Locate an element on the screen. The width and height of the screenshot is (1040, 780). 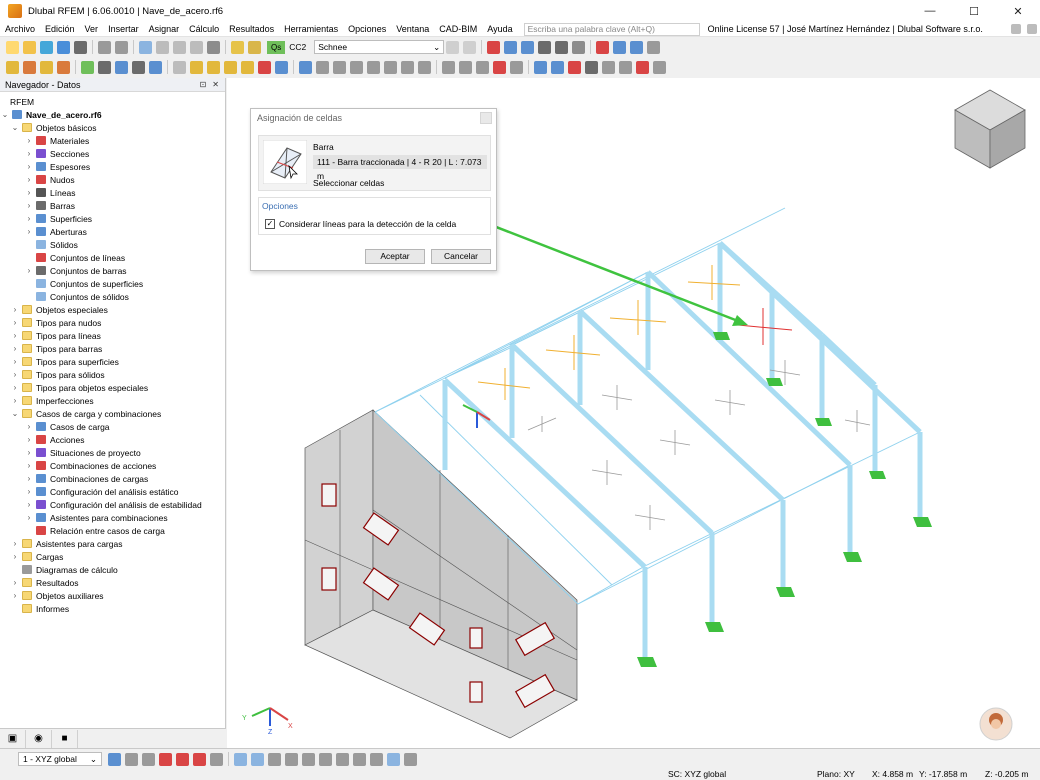
load-member-icon is located at coordinates (213, 67).